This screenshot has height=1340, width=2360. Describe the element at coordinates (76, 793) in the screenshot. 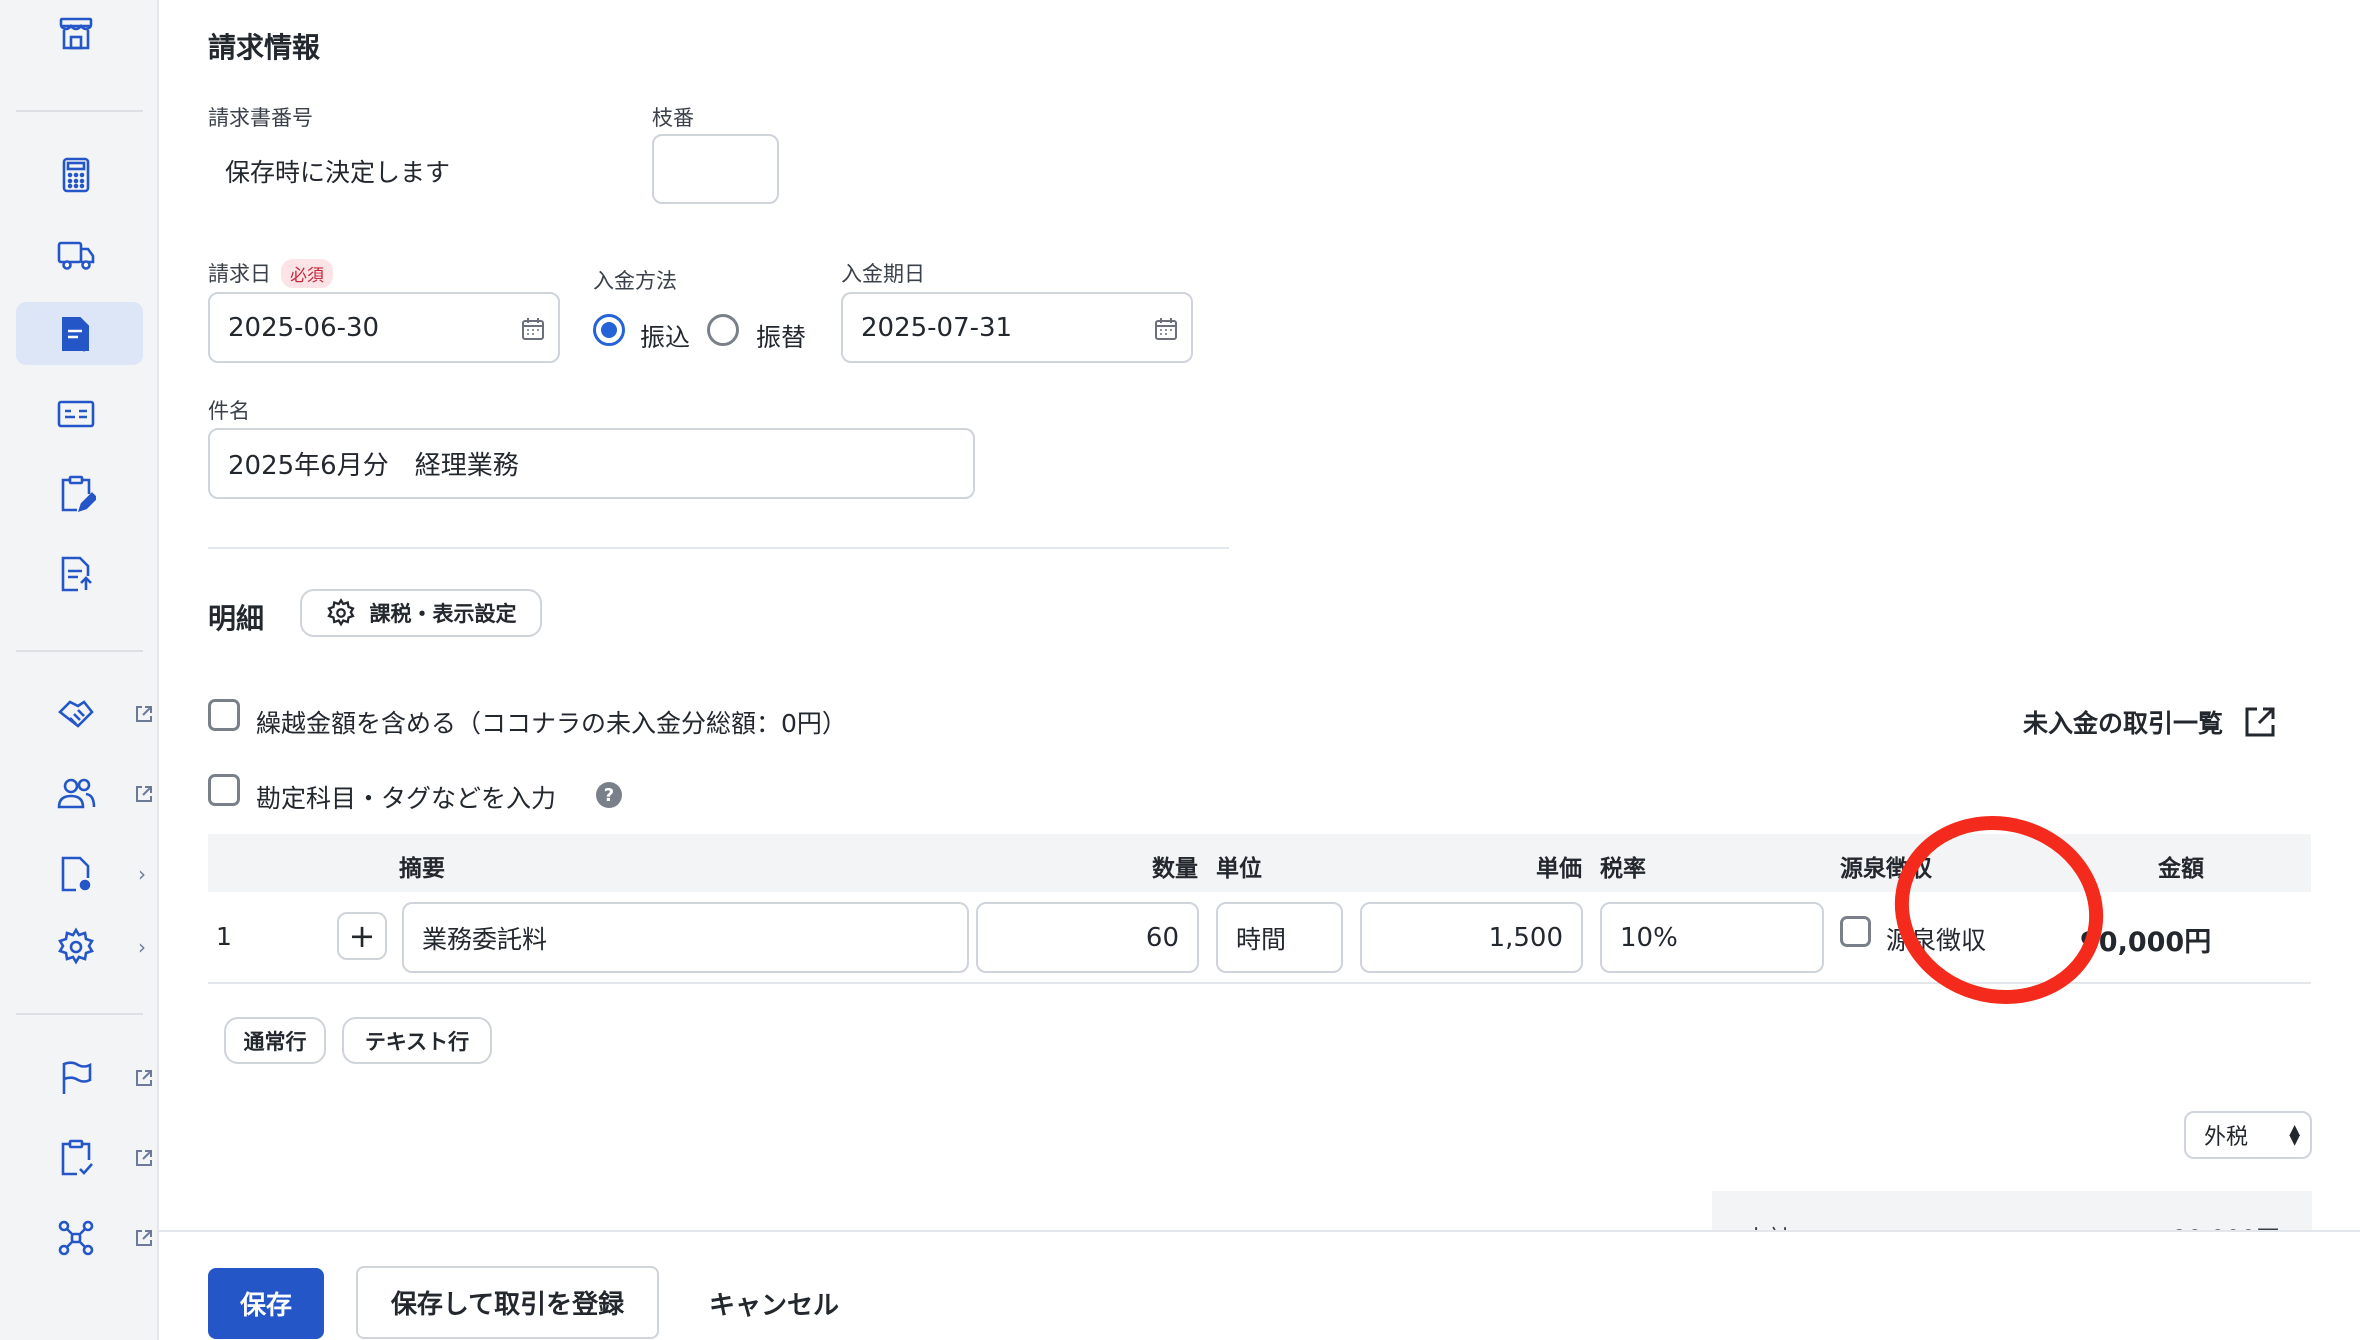

I see `users-icon` at that location.